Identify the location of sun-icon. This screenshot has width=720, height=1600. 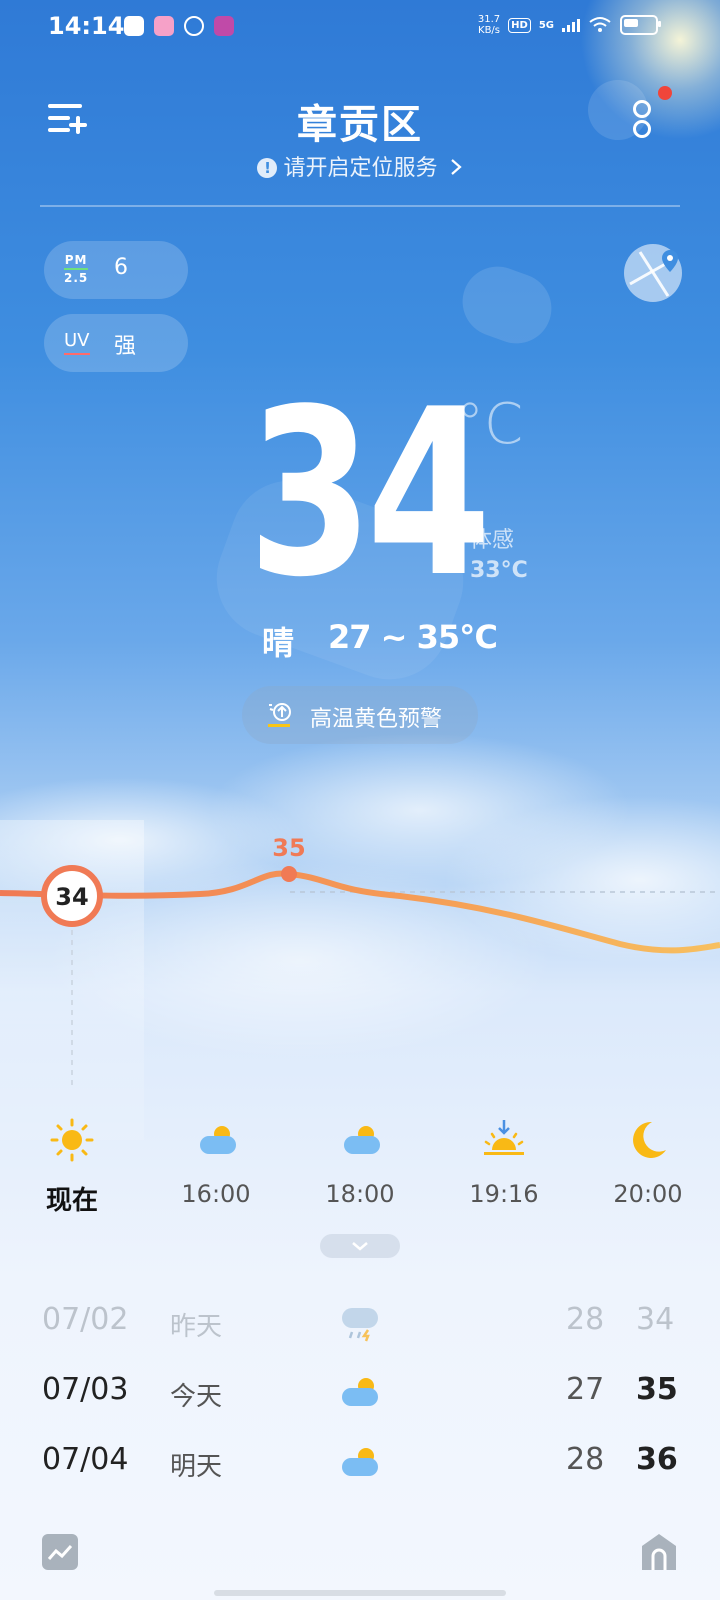
(72, 1140).